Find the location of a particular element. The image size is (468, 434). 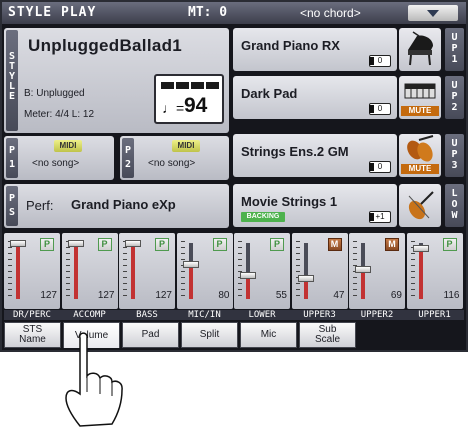

lower-tab: LOW is located at coordinates (454, 205).